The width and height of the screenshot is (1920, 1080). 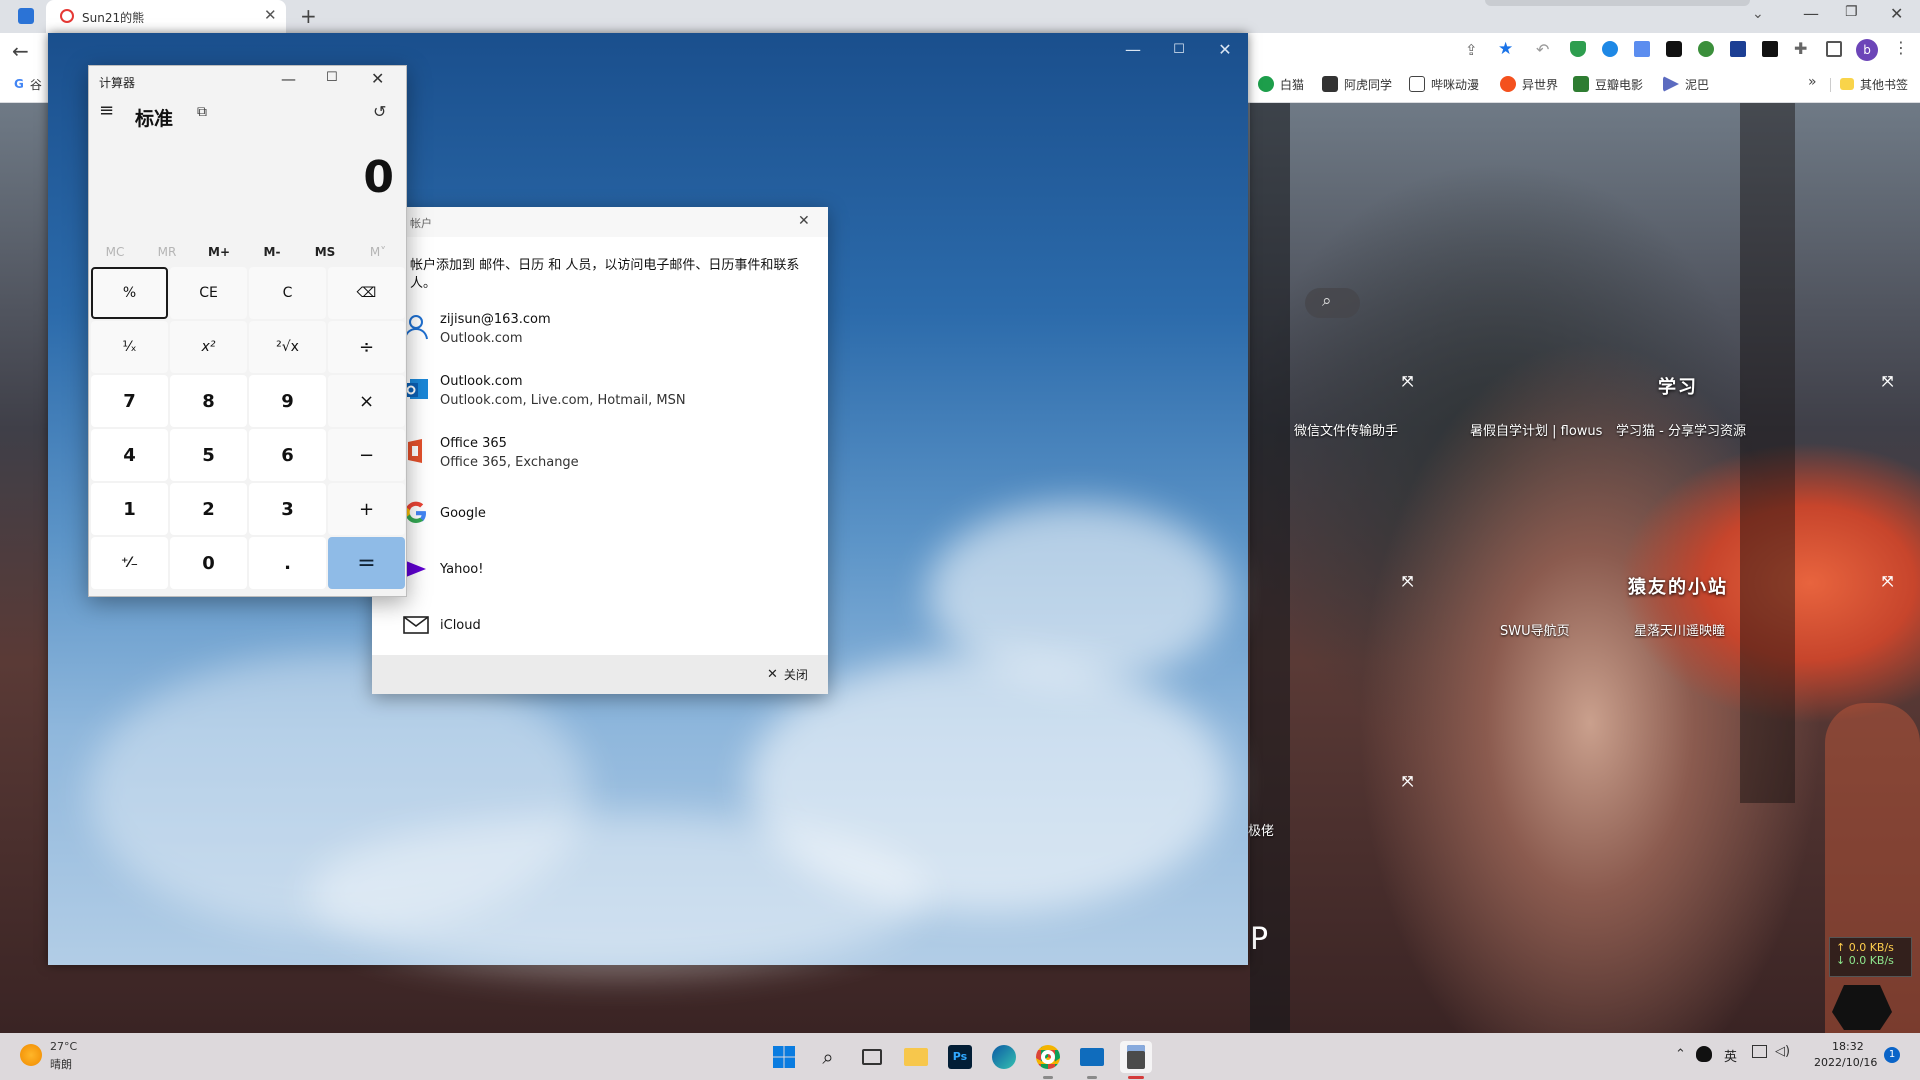 I want to click on browser-app-icon, so click(x=26, y=16).